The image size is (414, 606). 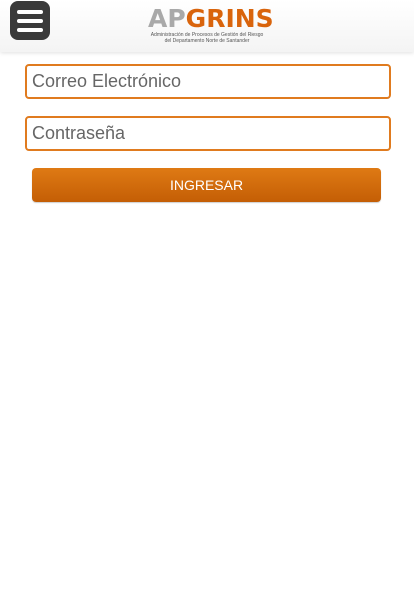 I want to click on logo-subtitle-line2: del Departamento Norte de Santander, so click(x=207, y=41).